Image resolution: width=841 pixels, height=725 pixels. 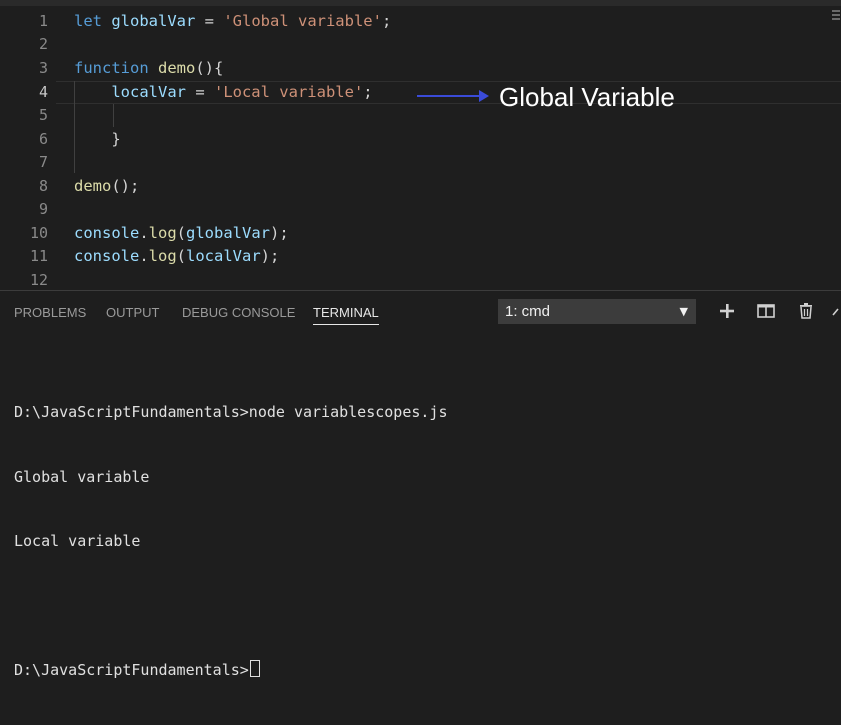 I want to click on line-number: 7, so click(x=43, y=162).